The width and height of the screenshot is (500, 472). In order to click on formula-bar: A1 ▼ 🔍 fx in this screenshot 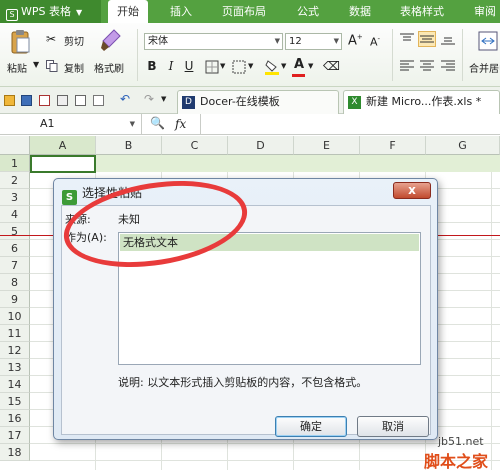, I will do `click(250, 124)`.